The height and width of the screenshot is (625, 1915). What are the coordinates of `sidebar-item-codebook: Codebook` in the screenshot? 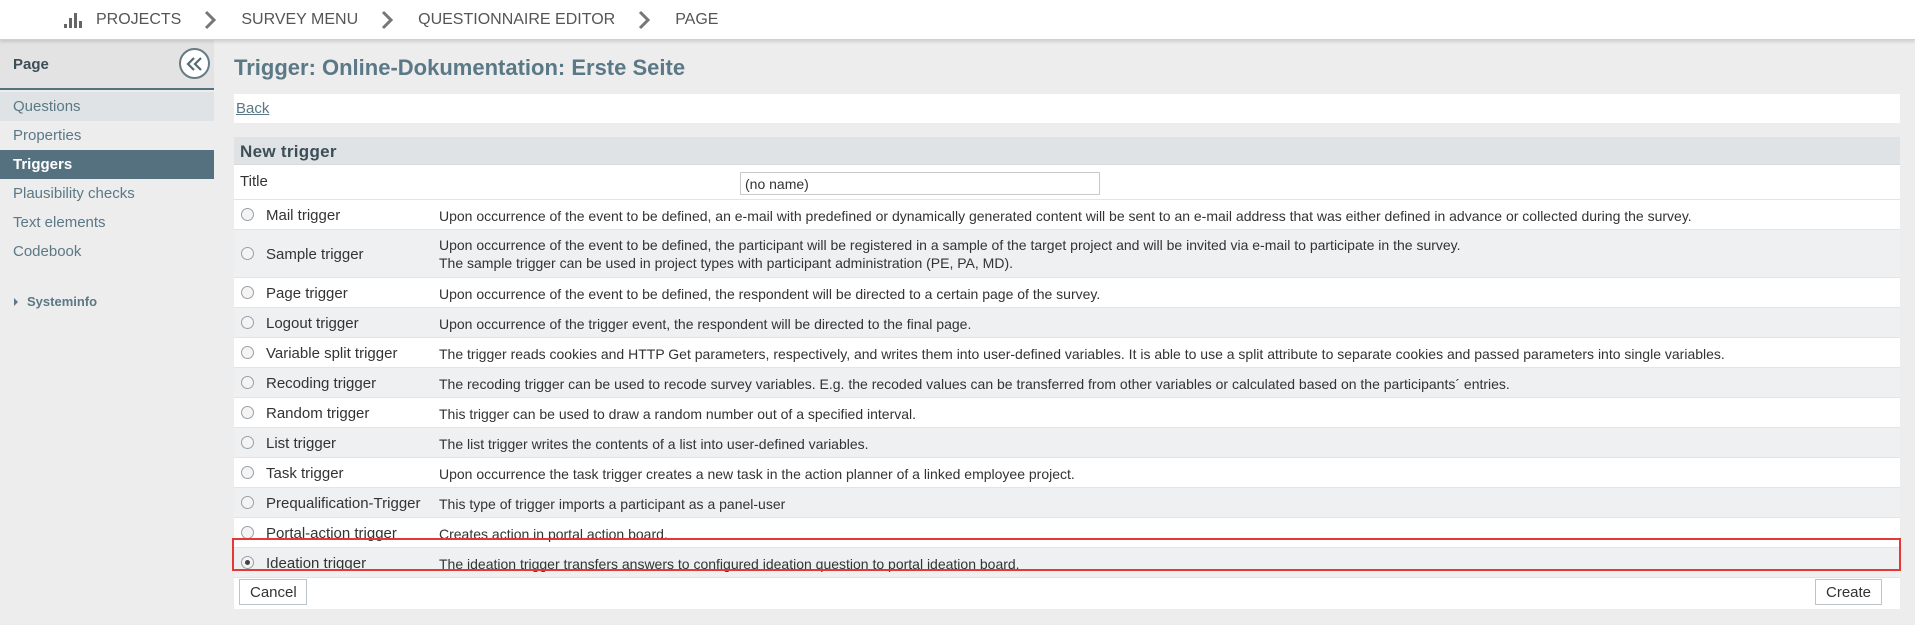 It's located at (107, 251).